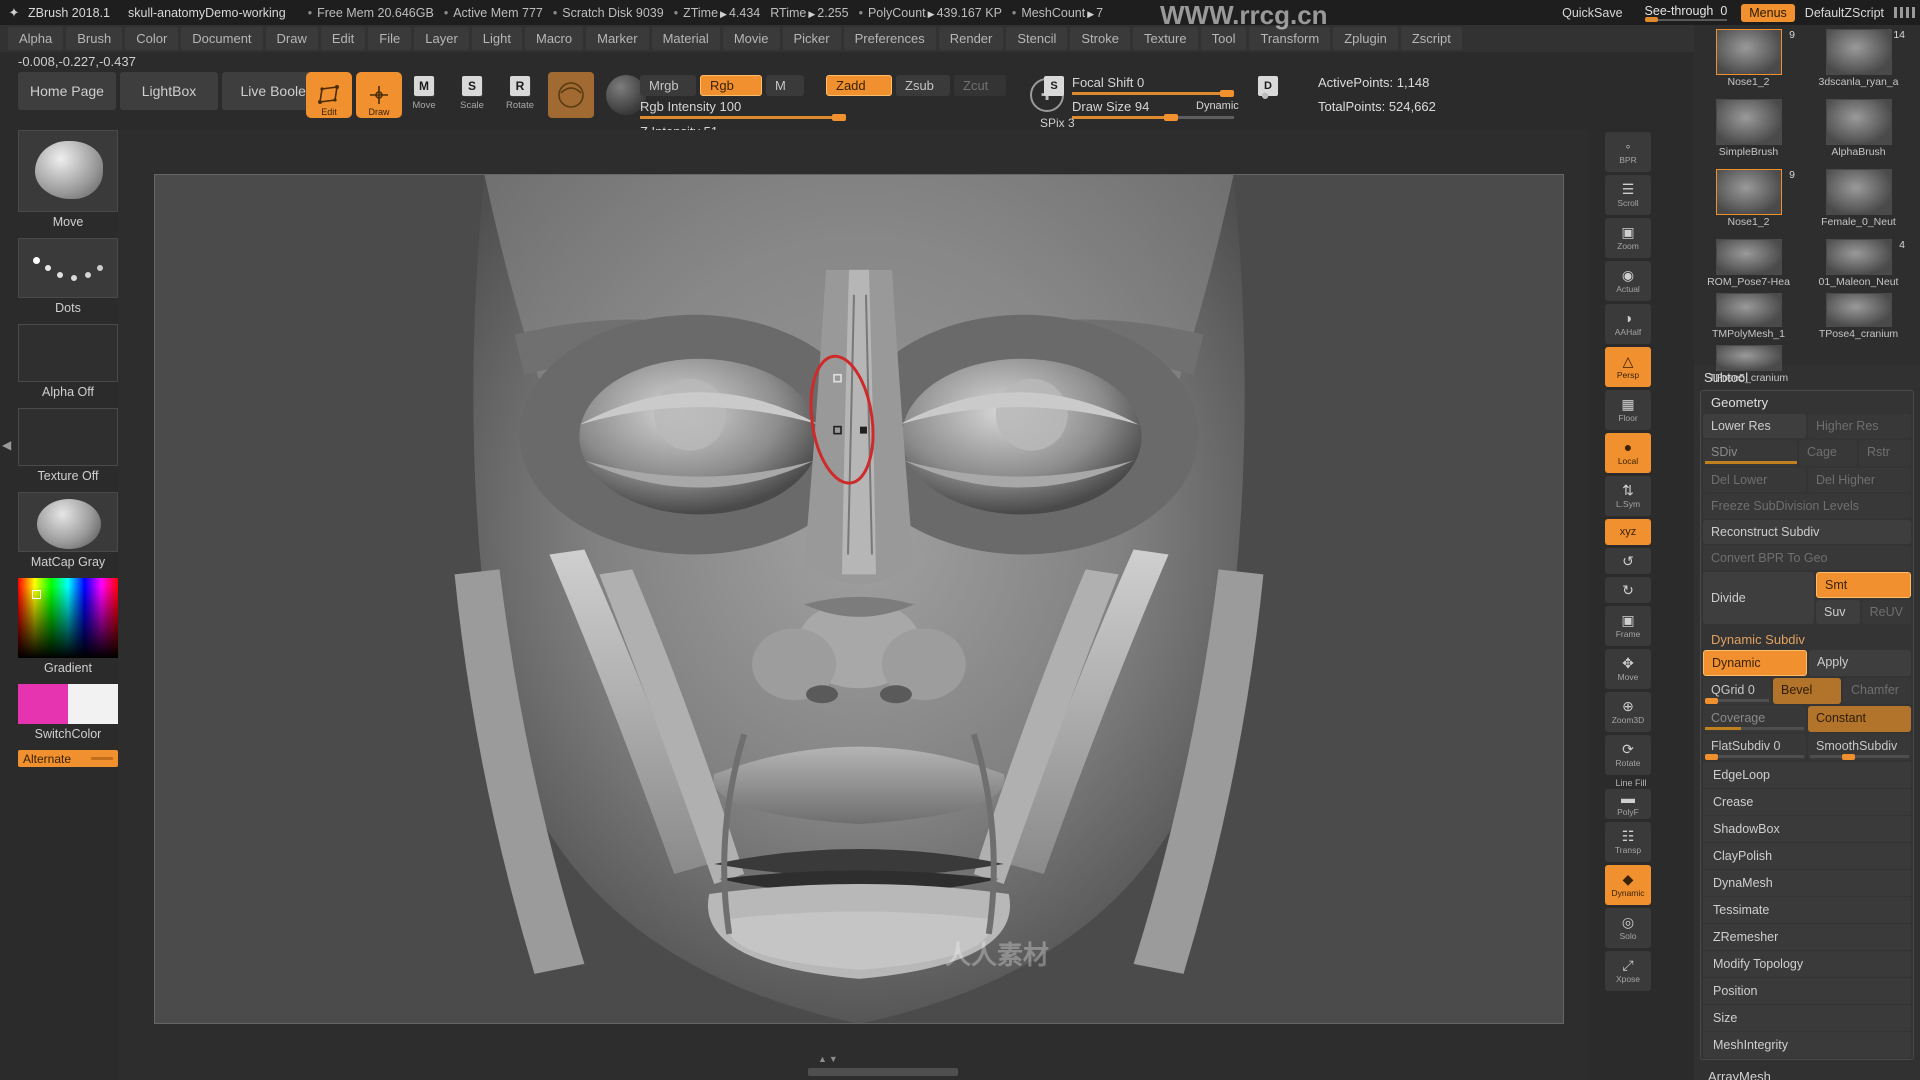 The height and width of the screenshot is (1080, 1920). Describe the element at coordinates (883, 1072) in the screenshot. I see `scrollbar-thumb` at that location.